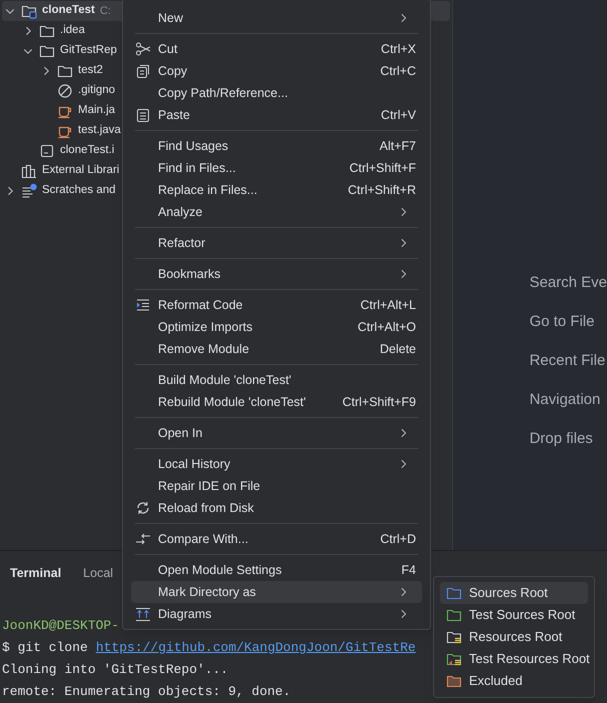 The image size is (607, 703). What do you see at coordinates (146, 692) in the screenshot?
I see `terminal-line: remote: Enumerating objects: 9, done.` at bounding box center [146, 692].